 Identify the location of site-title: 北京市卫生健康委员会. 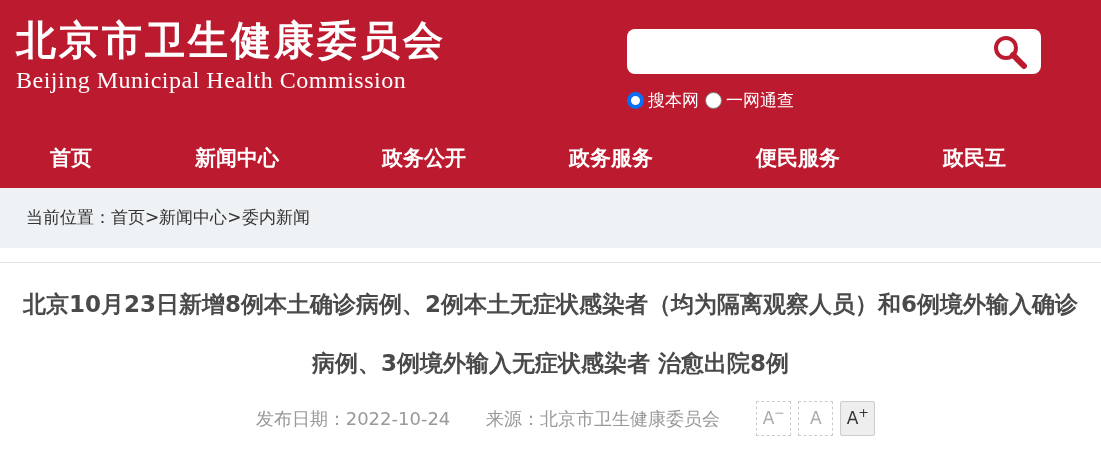
(231, 40).